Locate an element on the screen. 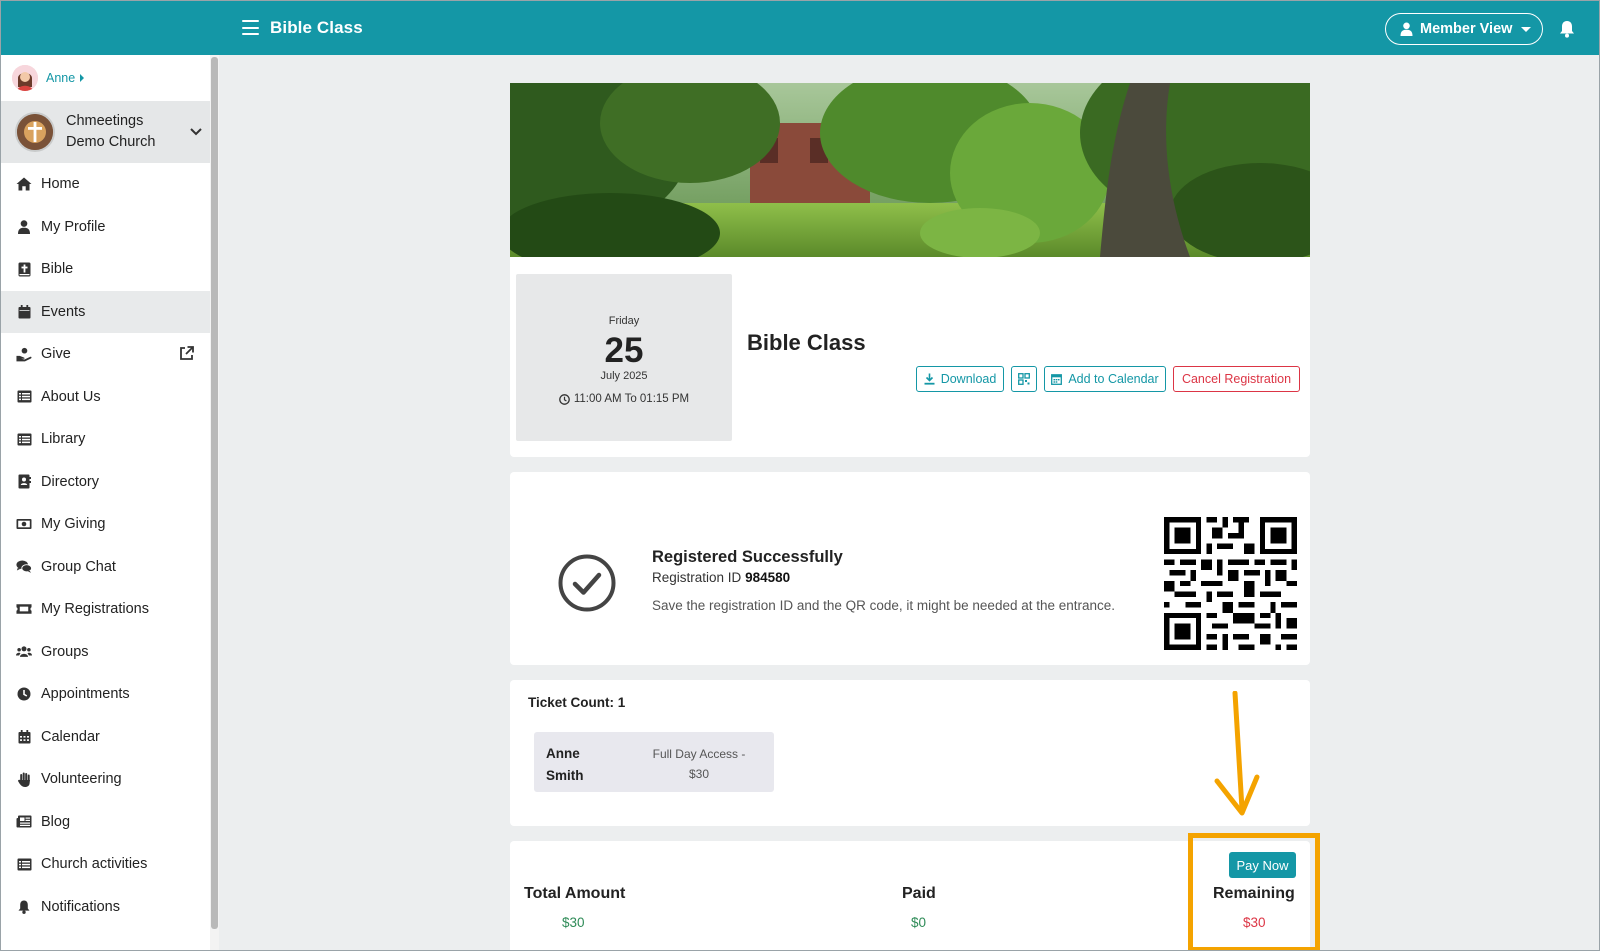  ticket-holder-name: Anne Smith is located at coordinates (565, 764).